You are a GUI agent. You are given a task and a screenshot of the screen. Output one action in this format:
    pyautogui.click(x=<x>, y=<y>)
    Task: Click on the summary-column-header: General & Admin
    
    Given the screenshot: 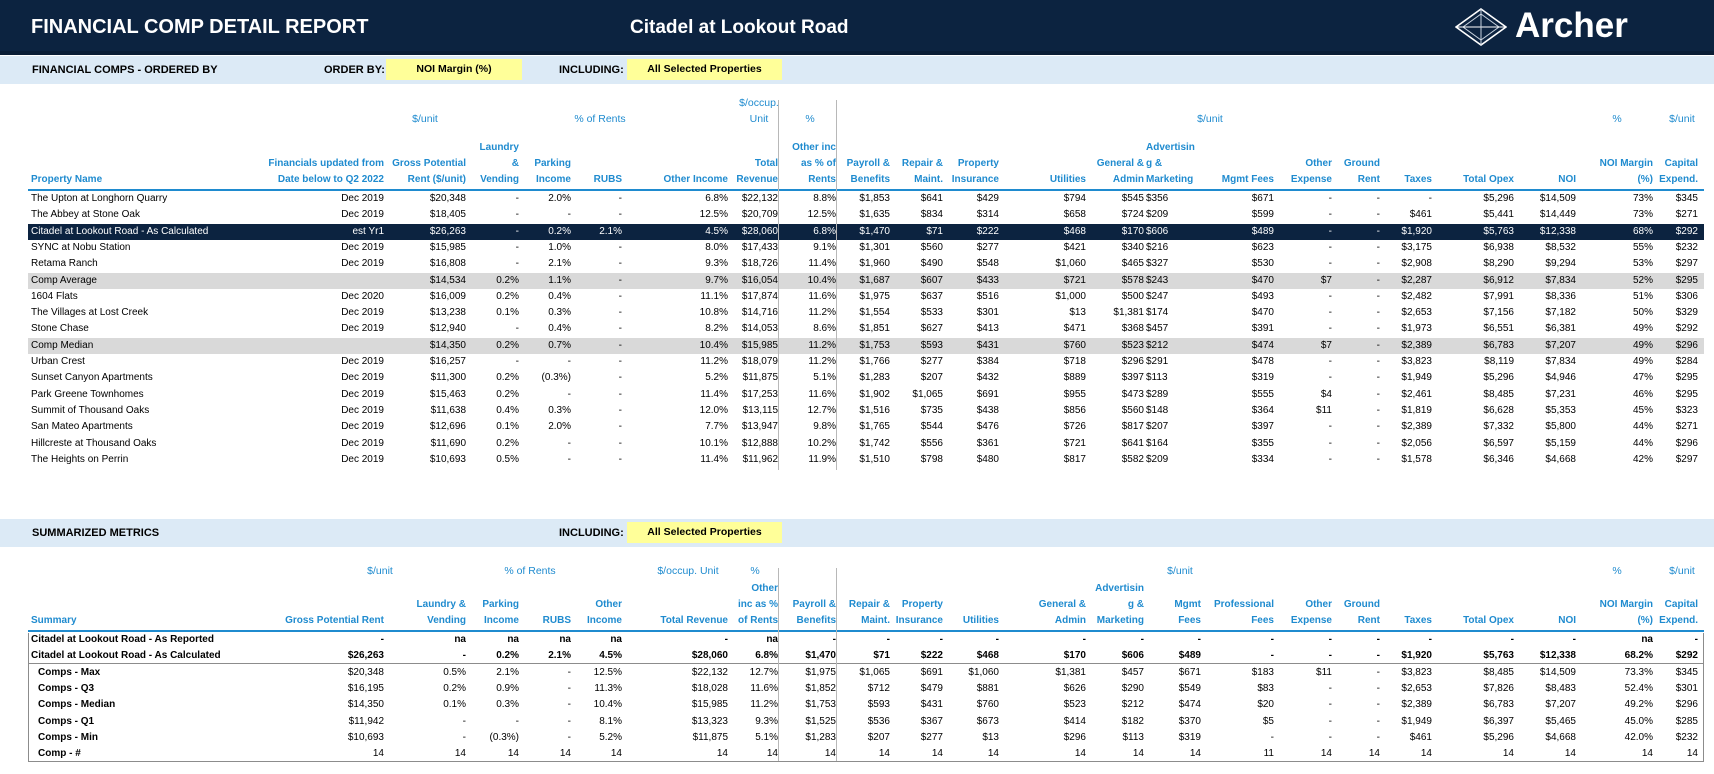 What is the action you would take?
    pyautogui.click(x=1043, y=613)
    